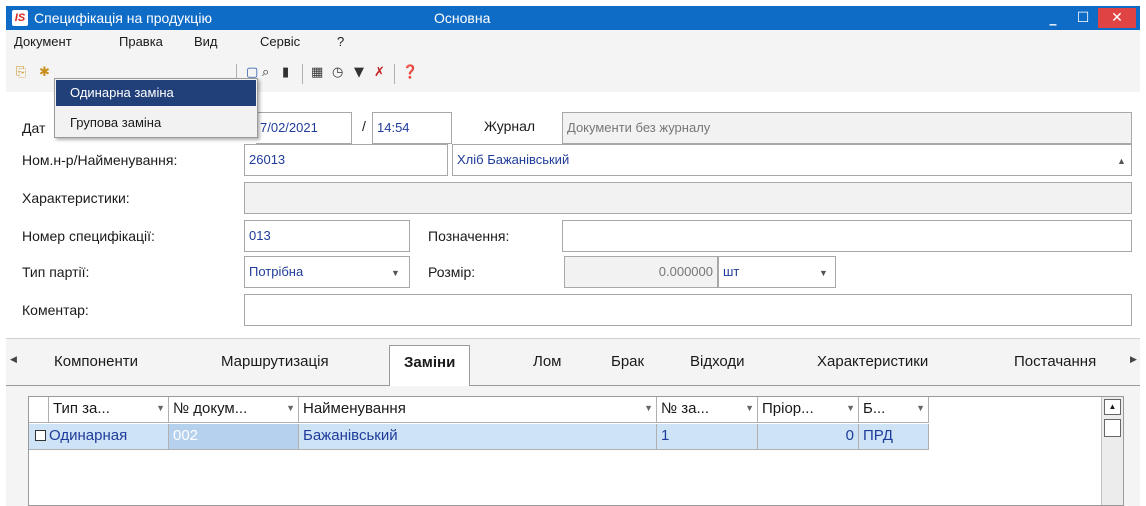 The image size is (1146, 506). I want to click on tab-components: Компоненти, so click(96, 361).